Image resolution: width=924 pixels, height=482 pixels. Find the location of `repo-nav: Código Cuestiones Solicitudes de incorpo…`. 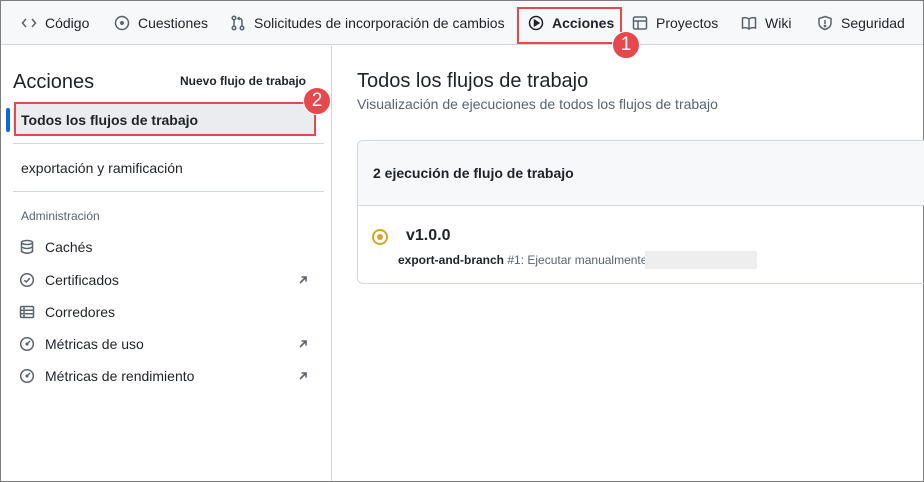

repo-nav: Código Cuestiones Solicitudes de incorpo… is located at coordinates (462, 23).